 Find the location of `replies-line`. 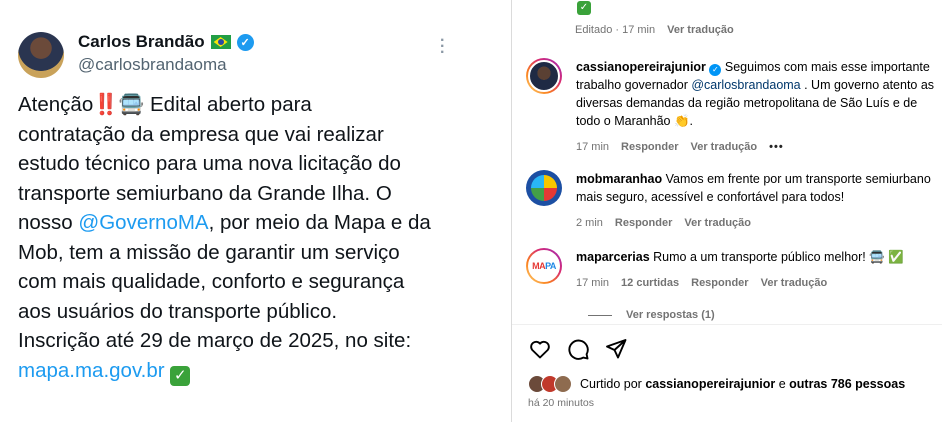

replies-line is located at coordinates (600, 315).